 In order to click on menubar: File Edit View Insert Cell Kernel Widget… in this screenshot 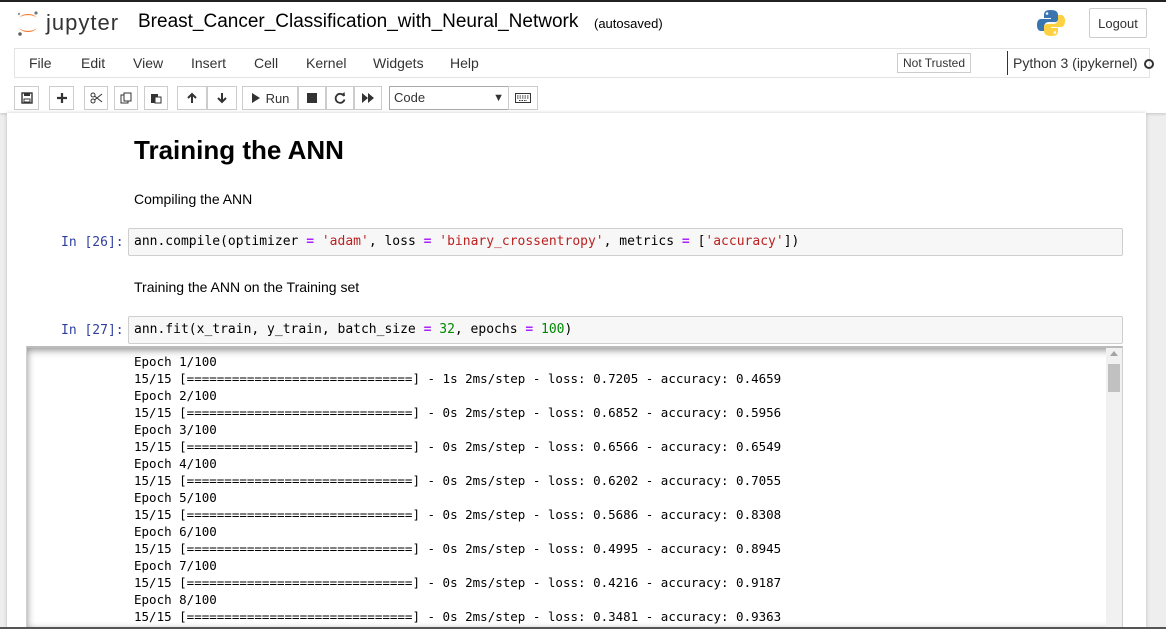, I will do `click(584, 63)`.